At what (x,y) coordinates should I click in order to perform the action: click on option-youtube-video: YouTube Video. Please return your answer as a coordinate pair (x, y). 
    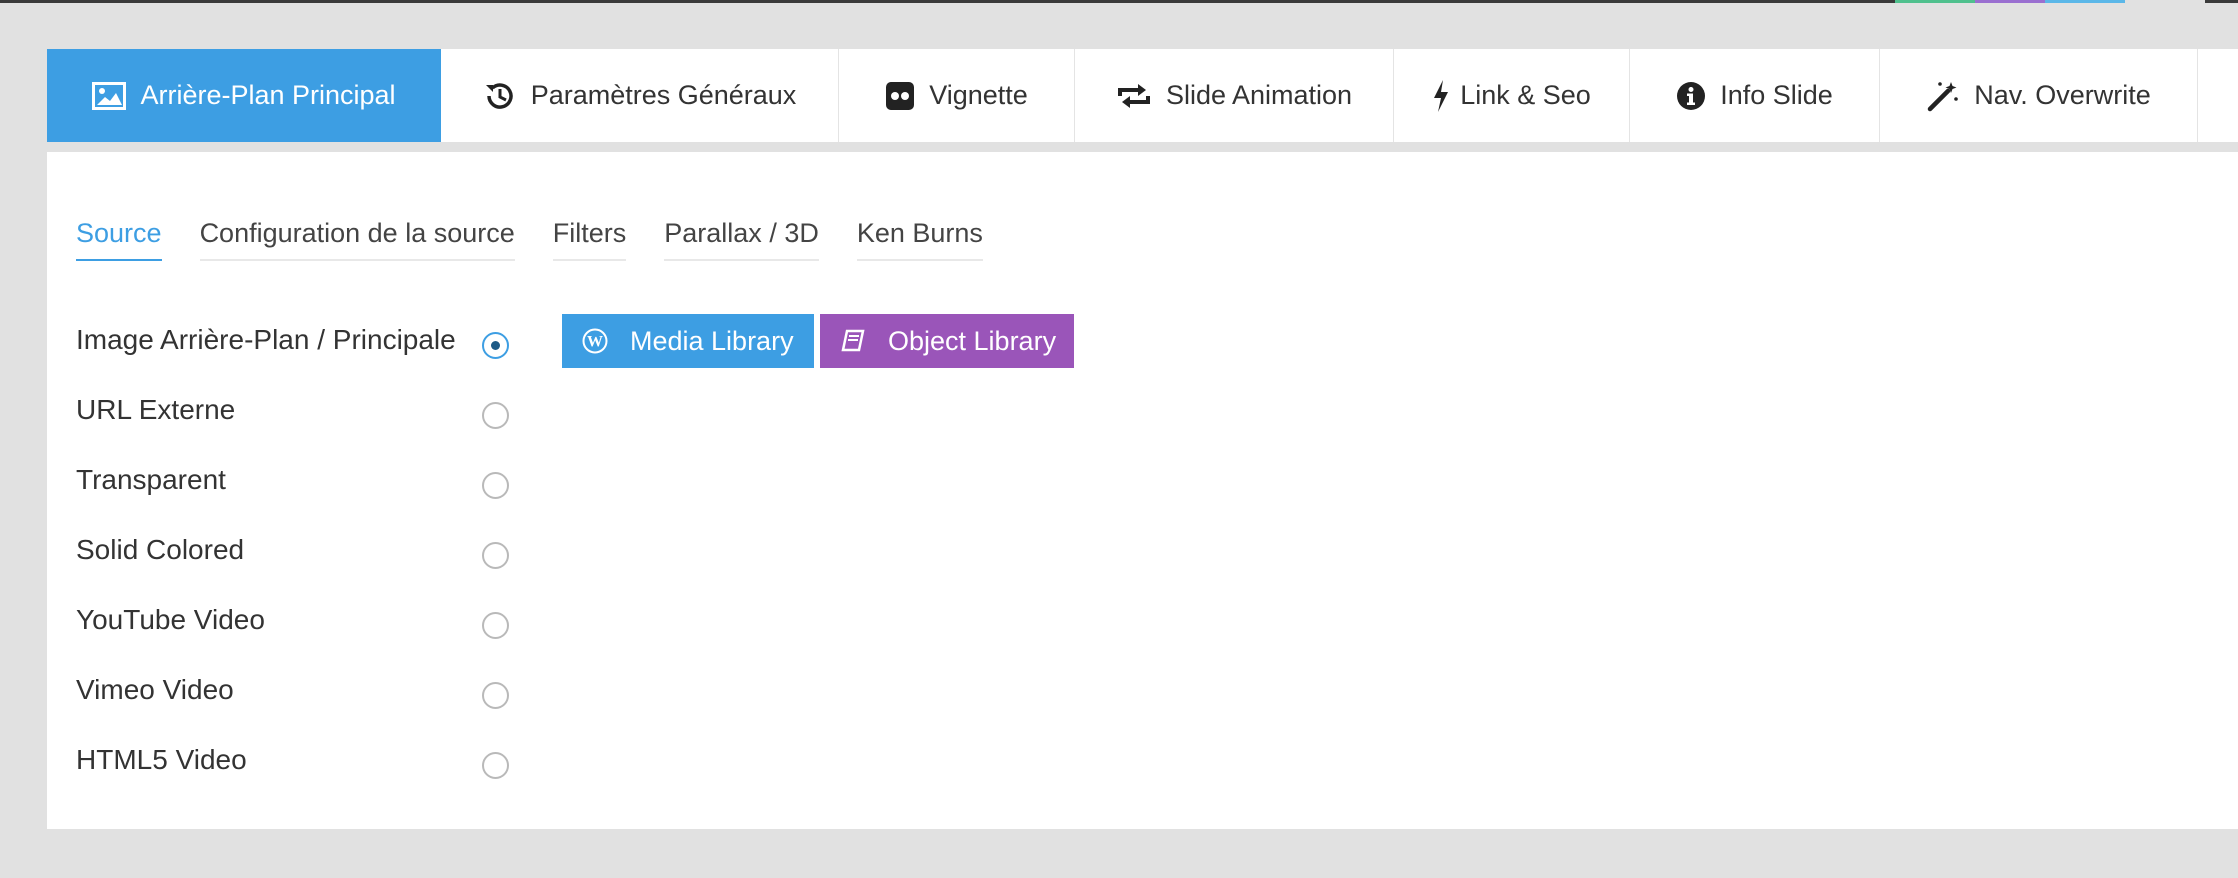
    Looking at the image, I should click on (321, 637).